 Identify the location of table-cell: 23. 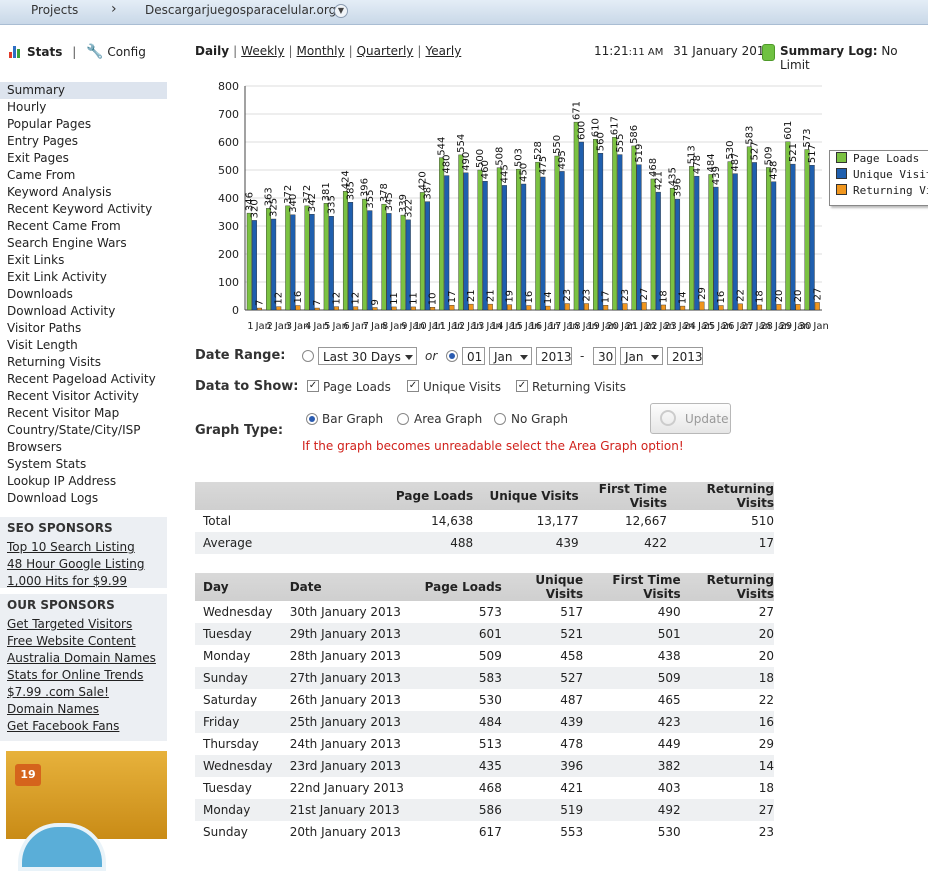
(766, 832).